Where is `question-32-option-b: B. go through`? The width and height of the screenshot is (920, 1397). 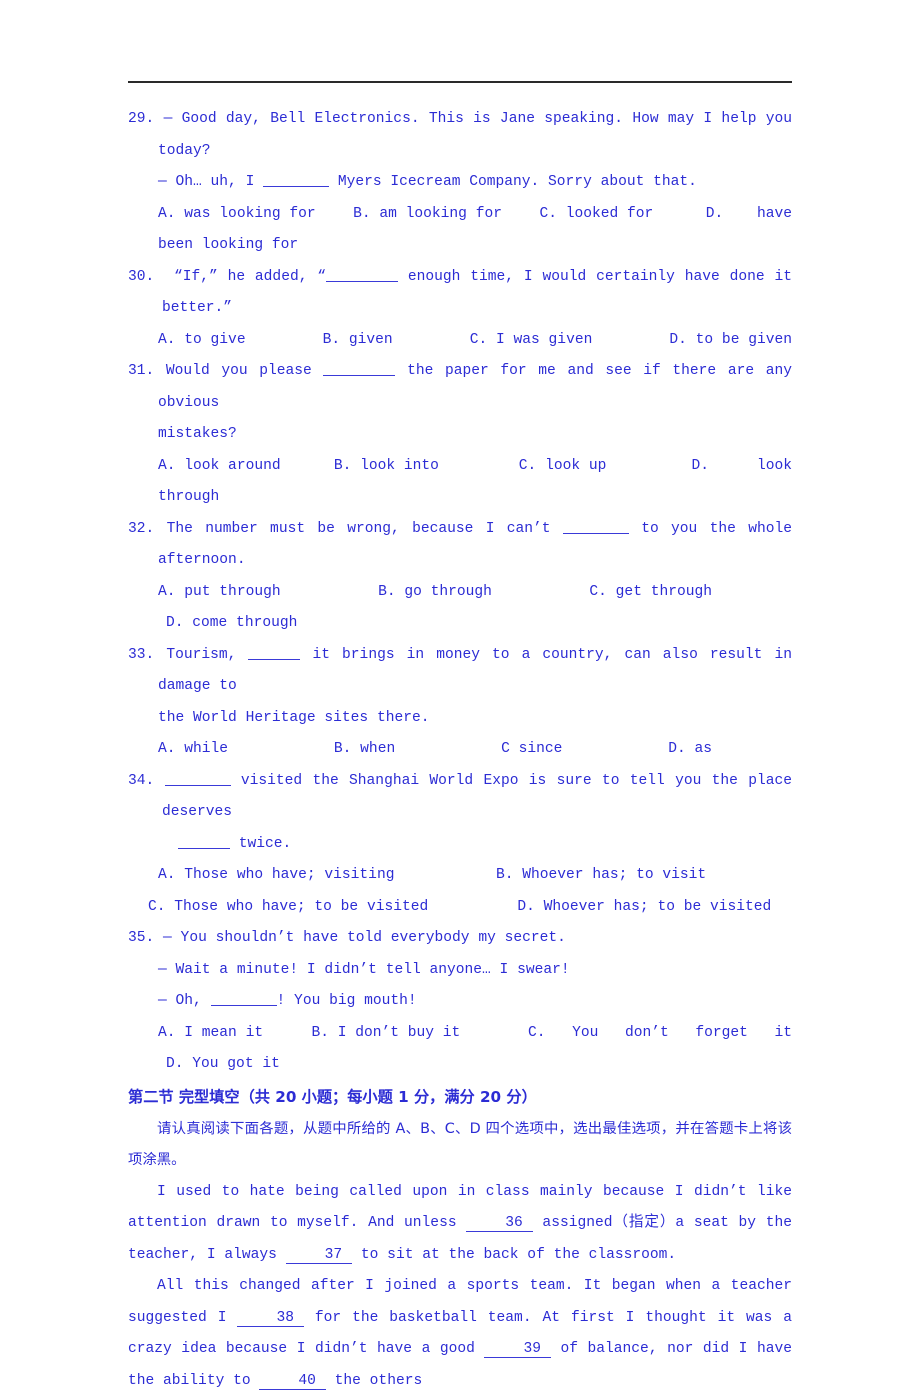
question-32-option-b: B. go through is located at coordinates (435, 593).